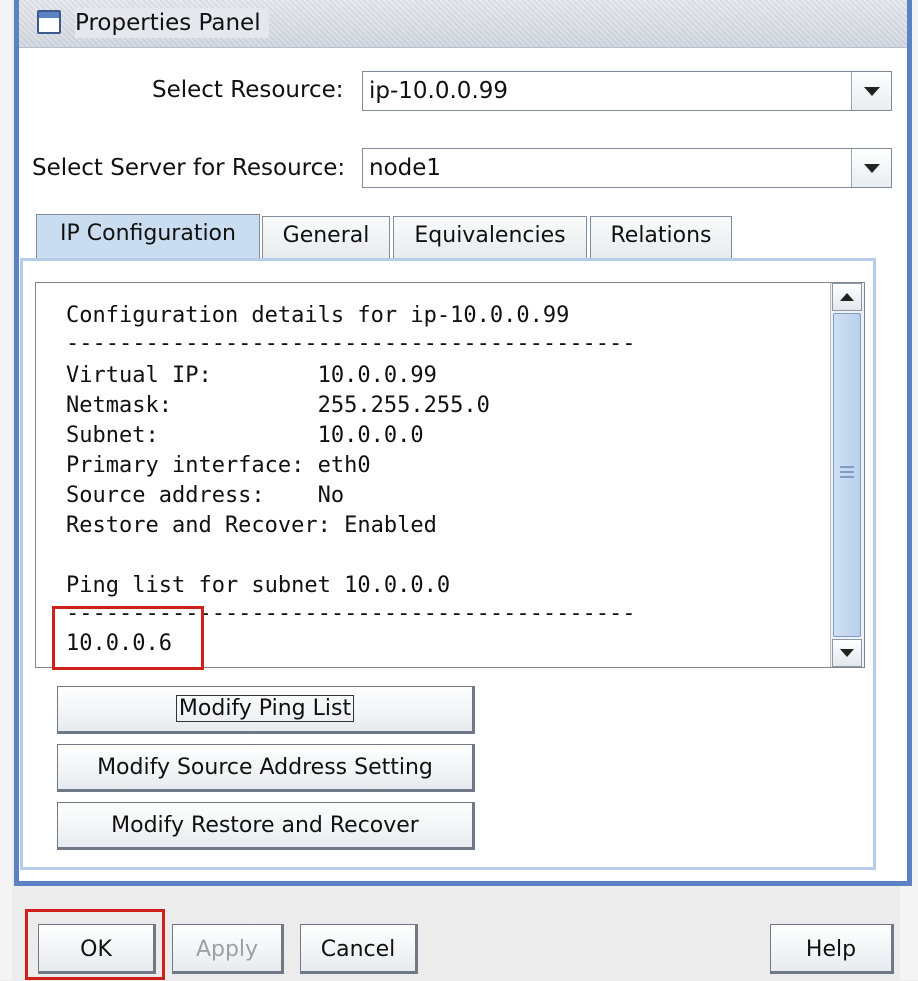 This screenshot has height=981, width=918. I want to click on tab-general: General, so click(326, 237).